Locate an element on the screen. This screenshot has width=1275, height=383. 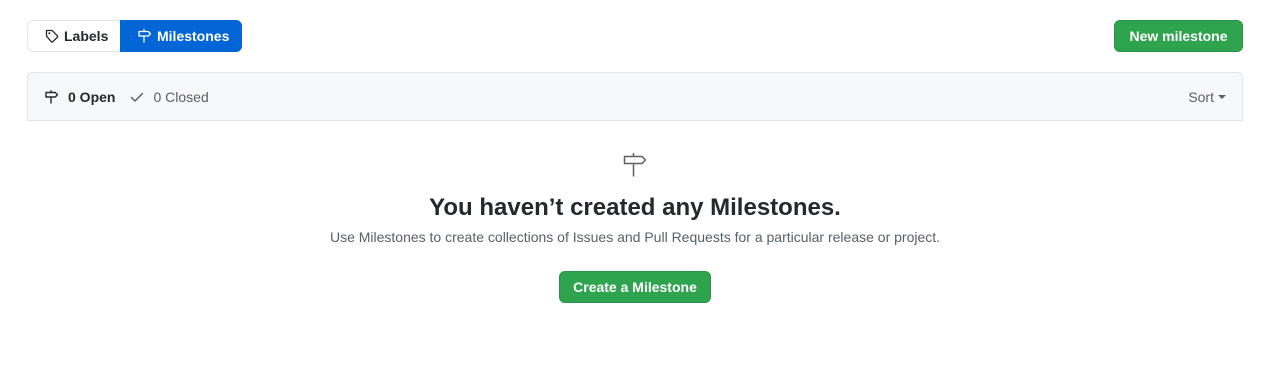
empty-state-title: You haven’t created any Milestones. is located at coordinates (635, 207).